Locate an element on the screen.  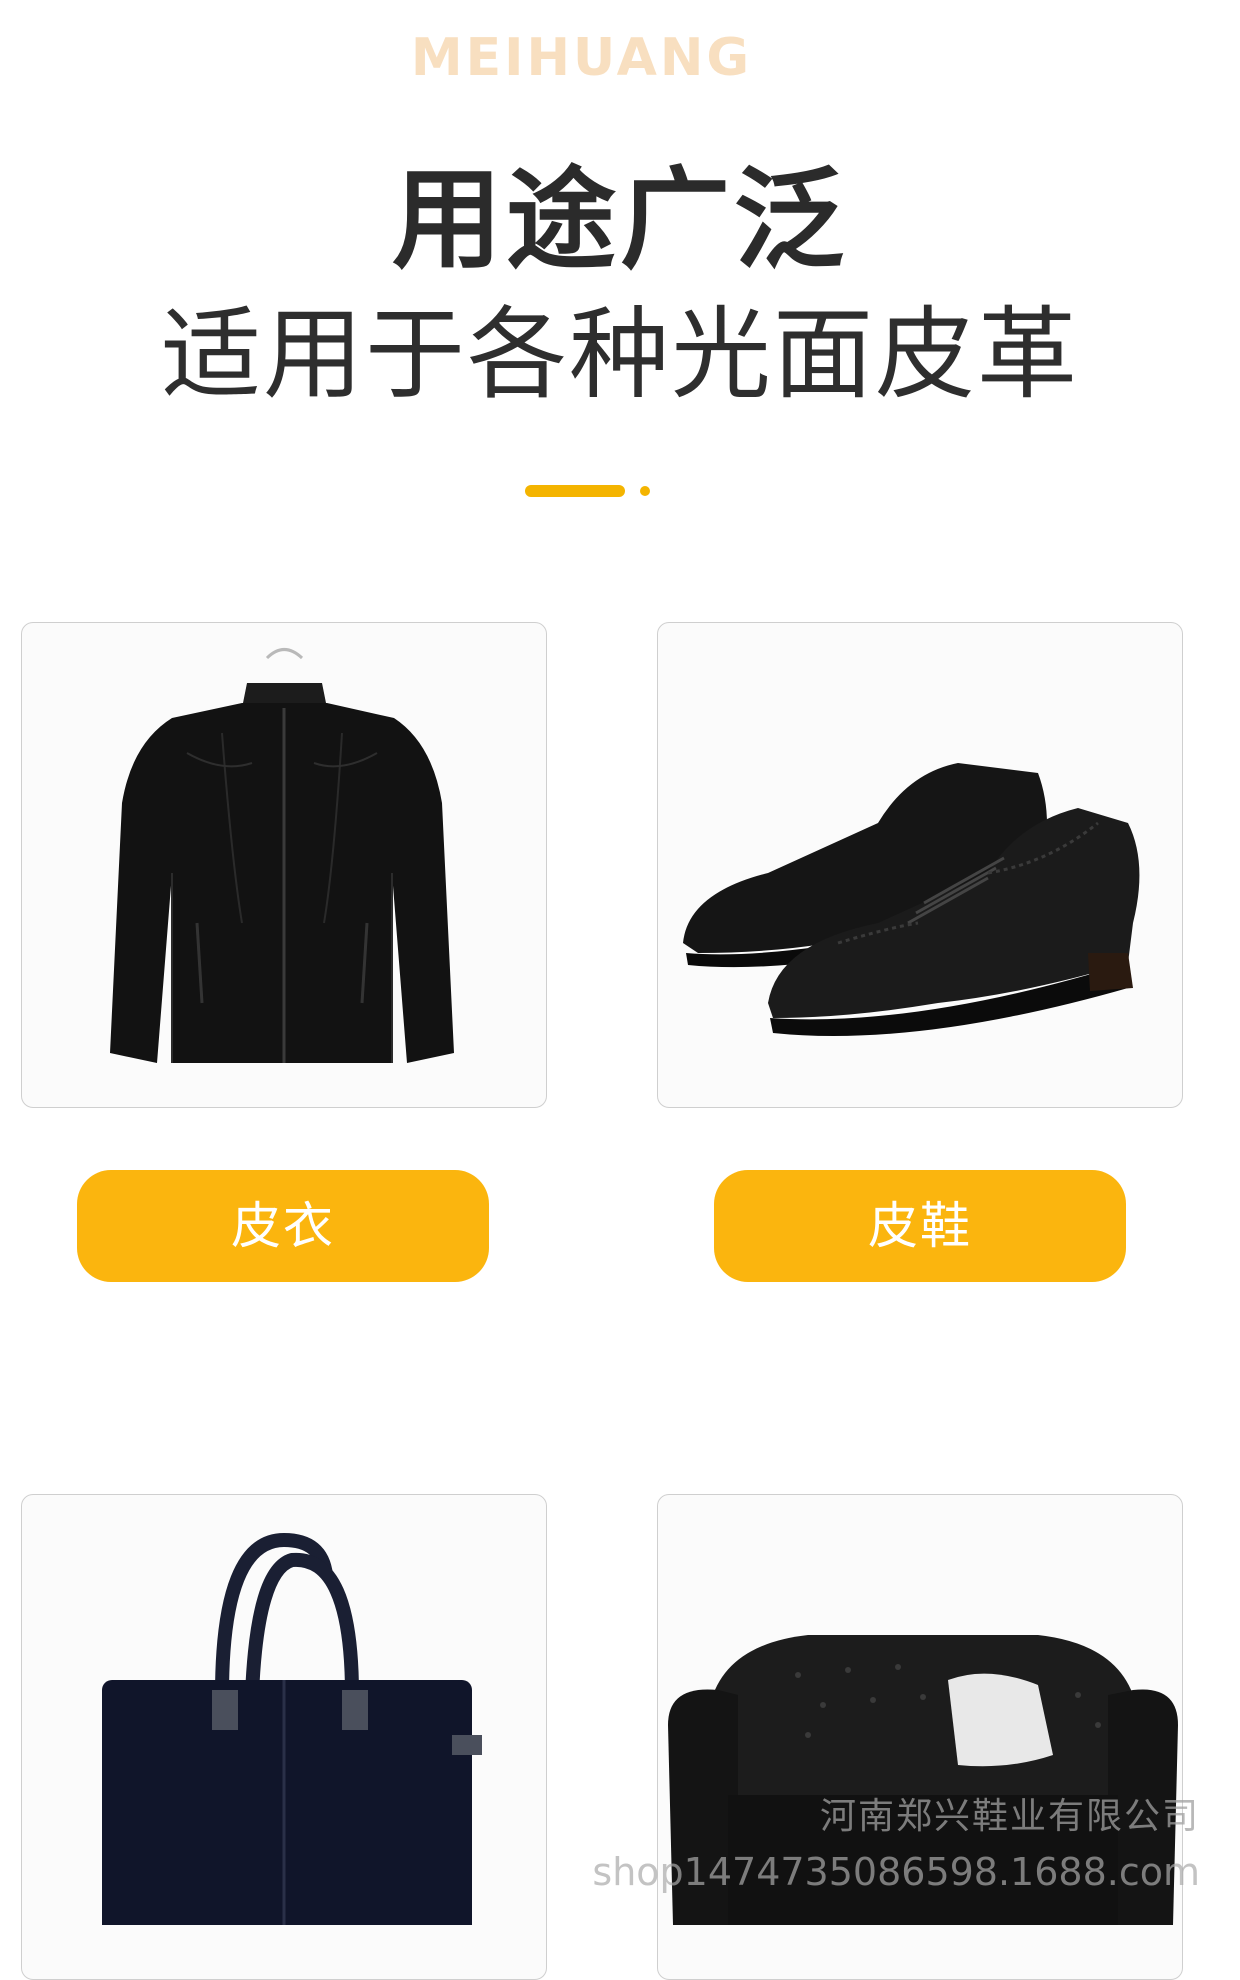
product-card-bag is located at coordinates (284, 1737).